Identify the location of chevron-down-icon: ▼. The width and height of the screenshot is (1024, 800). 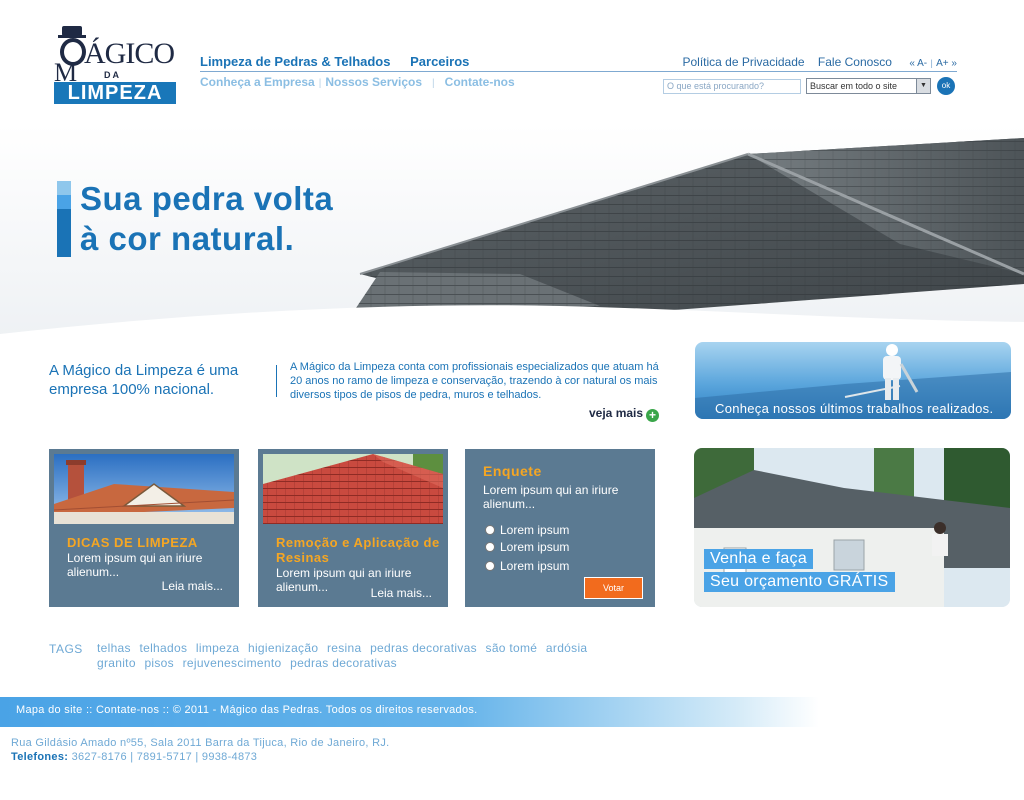
(923, 86).